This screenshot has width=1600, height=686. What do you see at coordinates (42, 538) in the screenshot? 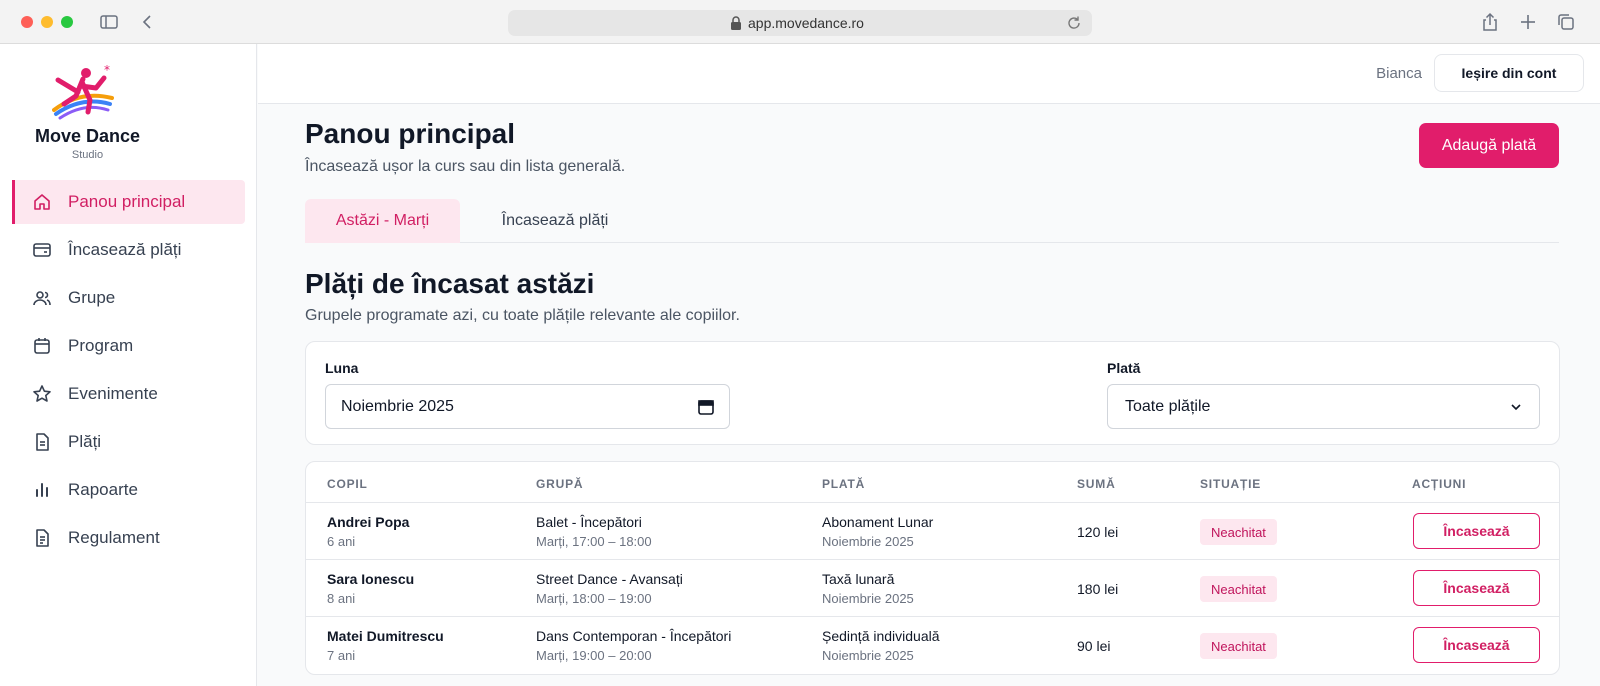
I see `file-text-icon` at bounding box center [42, 538].